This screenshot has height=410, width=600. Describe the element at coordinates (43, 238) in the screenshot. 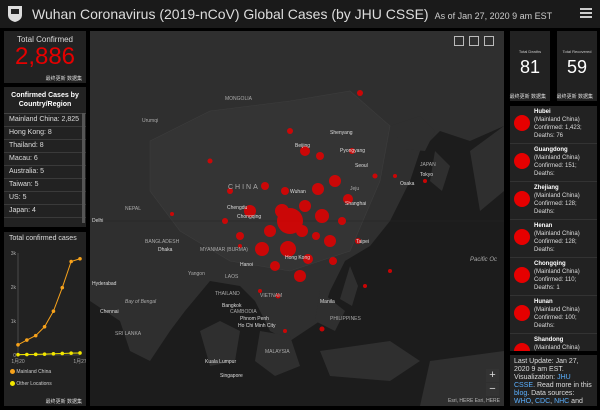

I see `chart-title: Total confirmed cases` at that location.